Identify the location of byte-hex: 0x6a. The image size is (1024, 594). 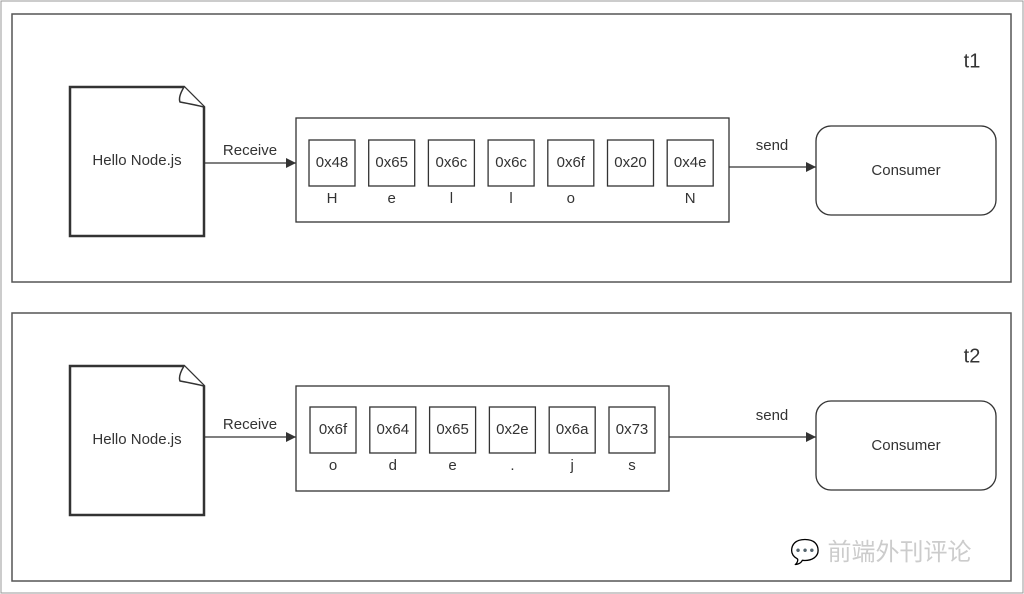
(572, 429).